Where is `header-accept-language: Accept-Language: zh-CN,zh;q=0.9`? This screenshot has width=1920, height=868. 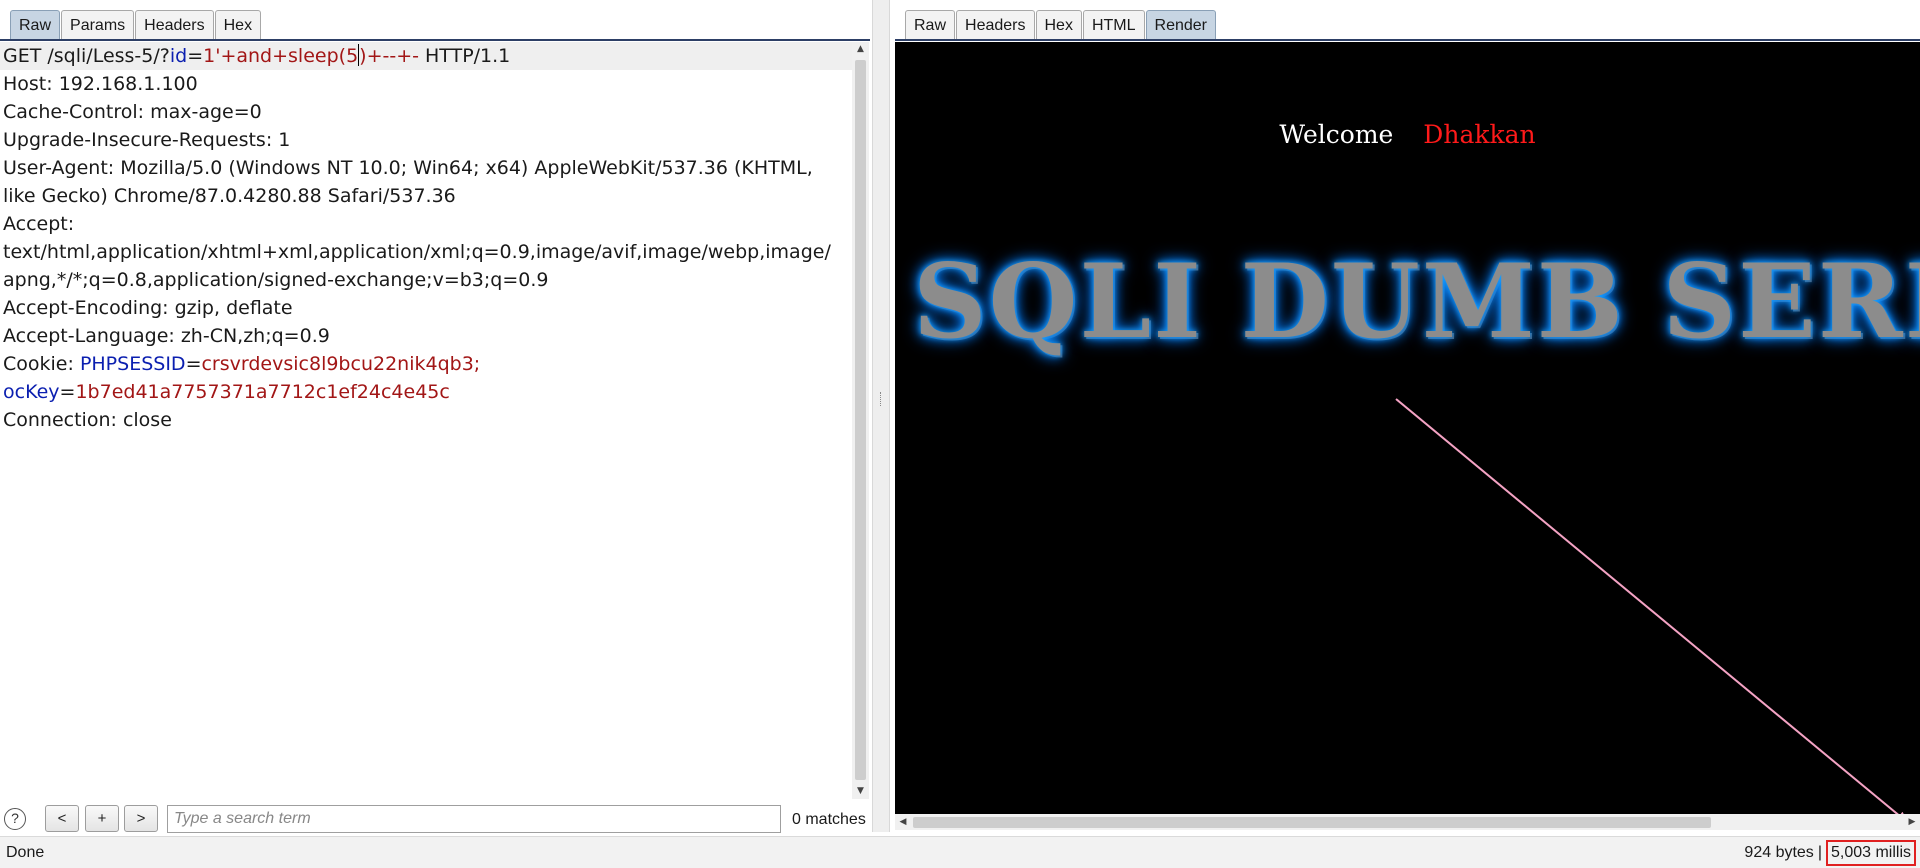 header-accept-language: Accept-Language: zh-CN,zh;q=0.9 is located at coordinates (166, 336).